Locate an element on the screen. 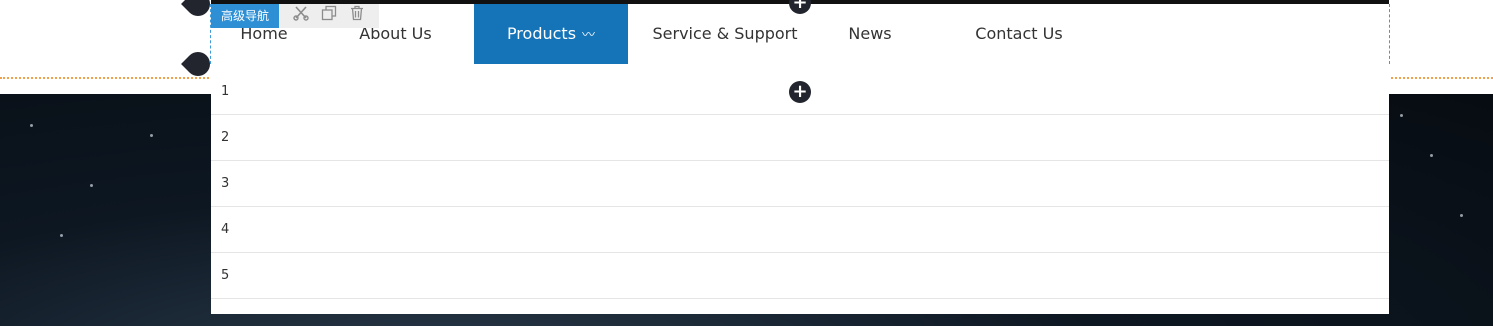 The height and width of the screenshot is (326, 1493). module-tools is located at coordinates (329, 16).